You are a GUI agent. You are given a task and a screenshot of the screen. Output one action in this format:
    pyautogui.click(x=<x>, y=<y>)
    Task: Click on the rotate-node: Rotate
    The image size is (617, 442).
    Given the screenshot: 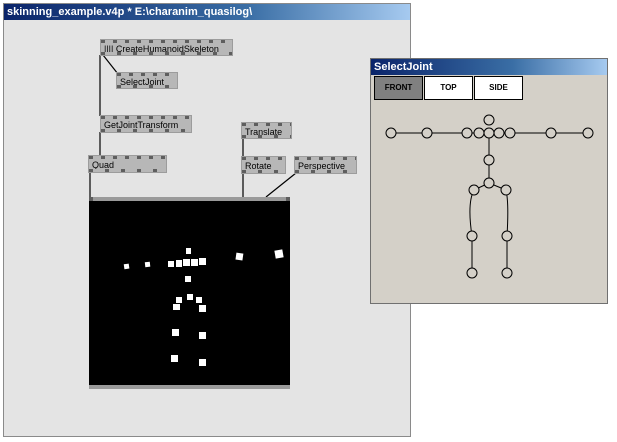 What is the action you would take?
    pyautogui.click(x=263, y=165)
    